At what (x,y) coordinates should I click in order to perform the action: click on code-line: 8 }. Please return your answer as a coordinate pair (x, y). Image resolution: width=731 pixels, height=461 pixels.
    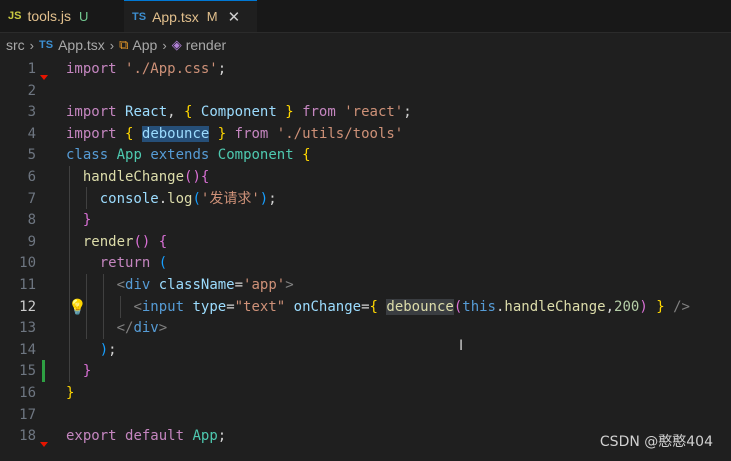
    Looking at the image, I should click on (365, 221).